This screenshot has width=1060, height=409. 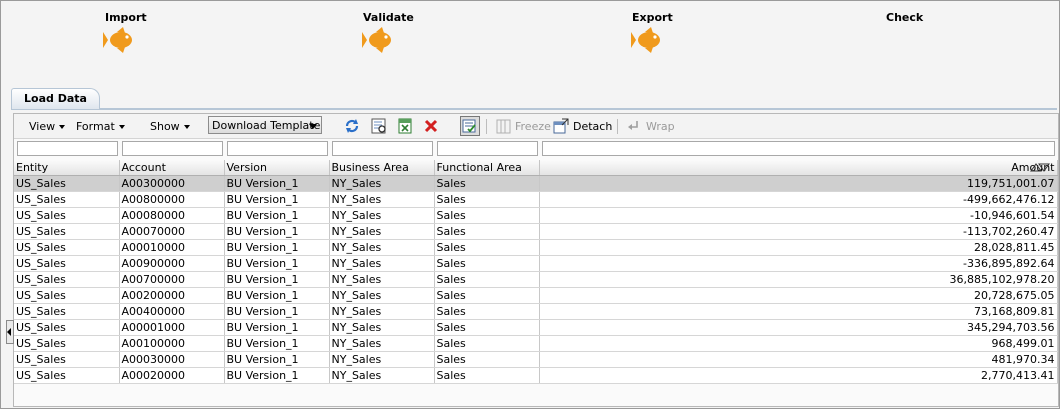 What do you see at coordinates (798, 359) in the screenshot?
I see `cell-amount: 481,970.34` at bounding box center [798, 359].